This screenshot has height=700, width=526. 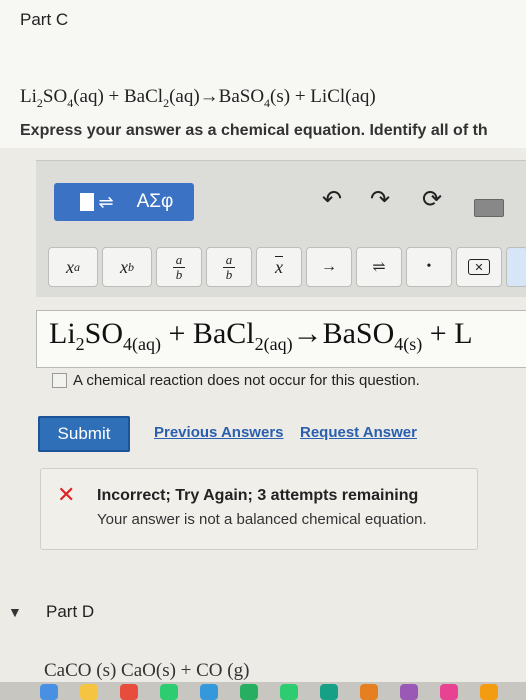 What do you see at coordinates (379, 267) in the screenshot?
I see `equilibrium-key: ⇌` at bounding box center [379, 267].